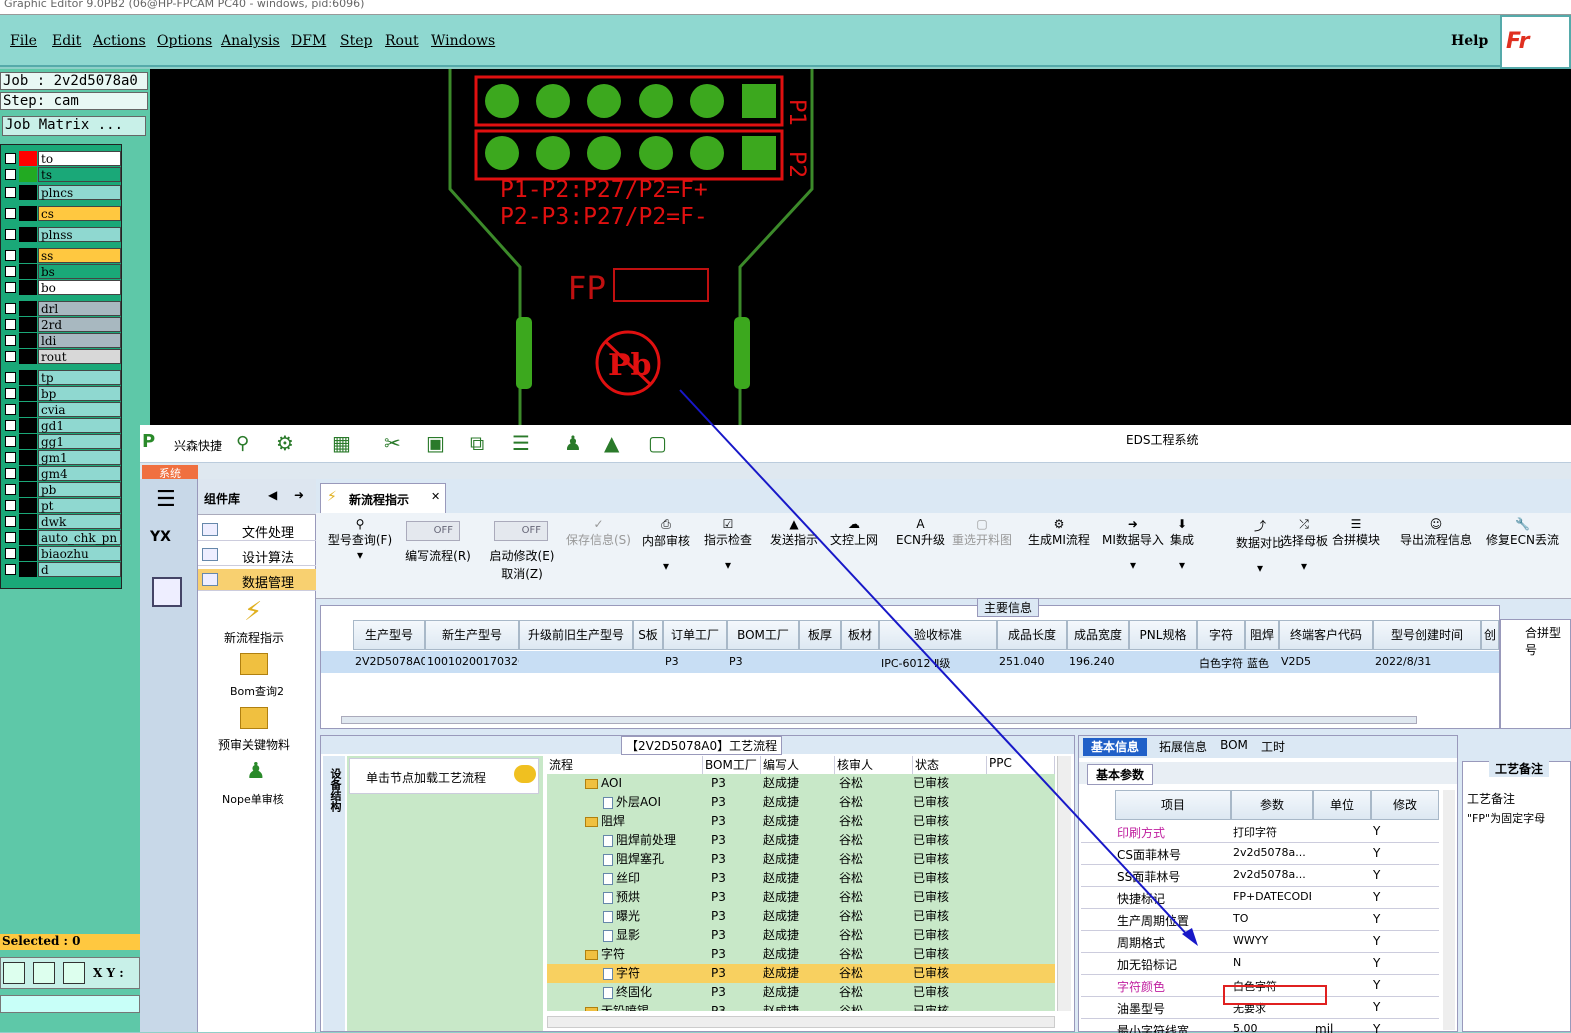 Image resolution: width=1571 pixels, height=1033 pixels. What do you see at coordinates (62, 473) in the screenshot?
I see `layer-row: gm4` at bounding box center [62, 473].